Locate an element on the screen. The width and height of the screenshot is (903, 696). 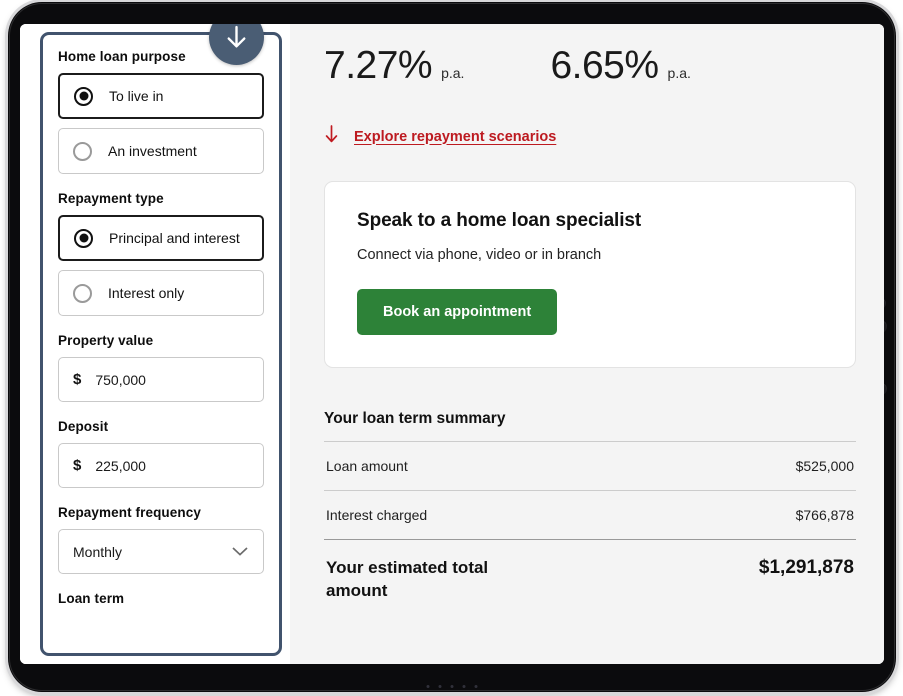
property-value-text: 750,000 is located at coordinates (120, 379).